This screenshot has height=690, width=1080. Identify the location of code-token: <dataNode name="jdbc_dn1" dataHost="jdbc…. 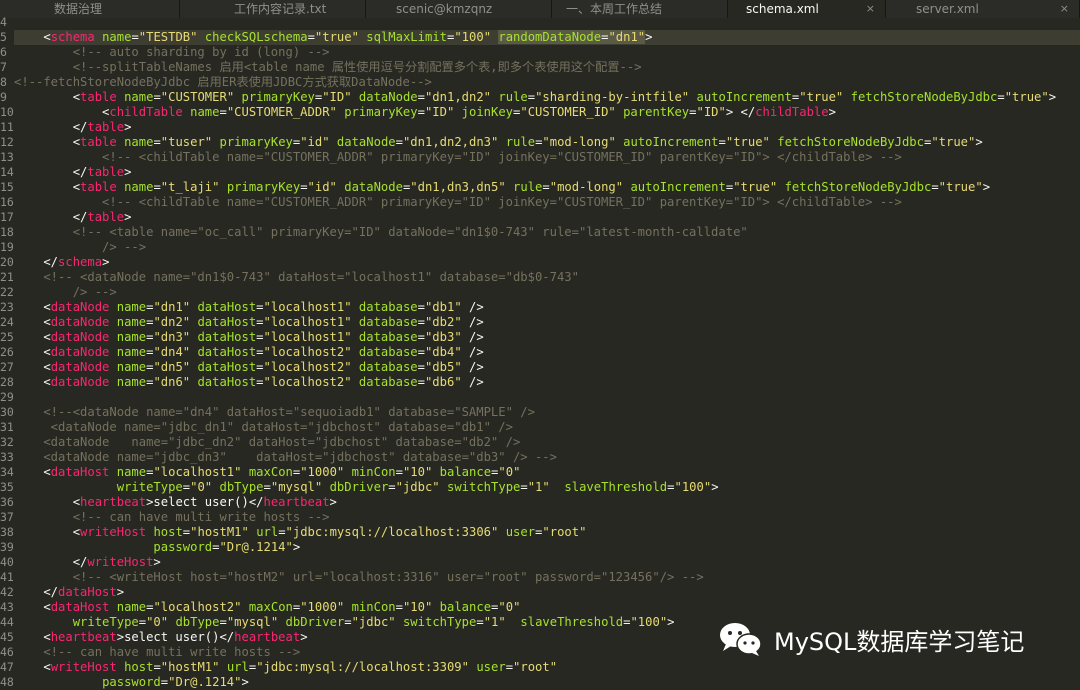
(263, 427).